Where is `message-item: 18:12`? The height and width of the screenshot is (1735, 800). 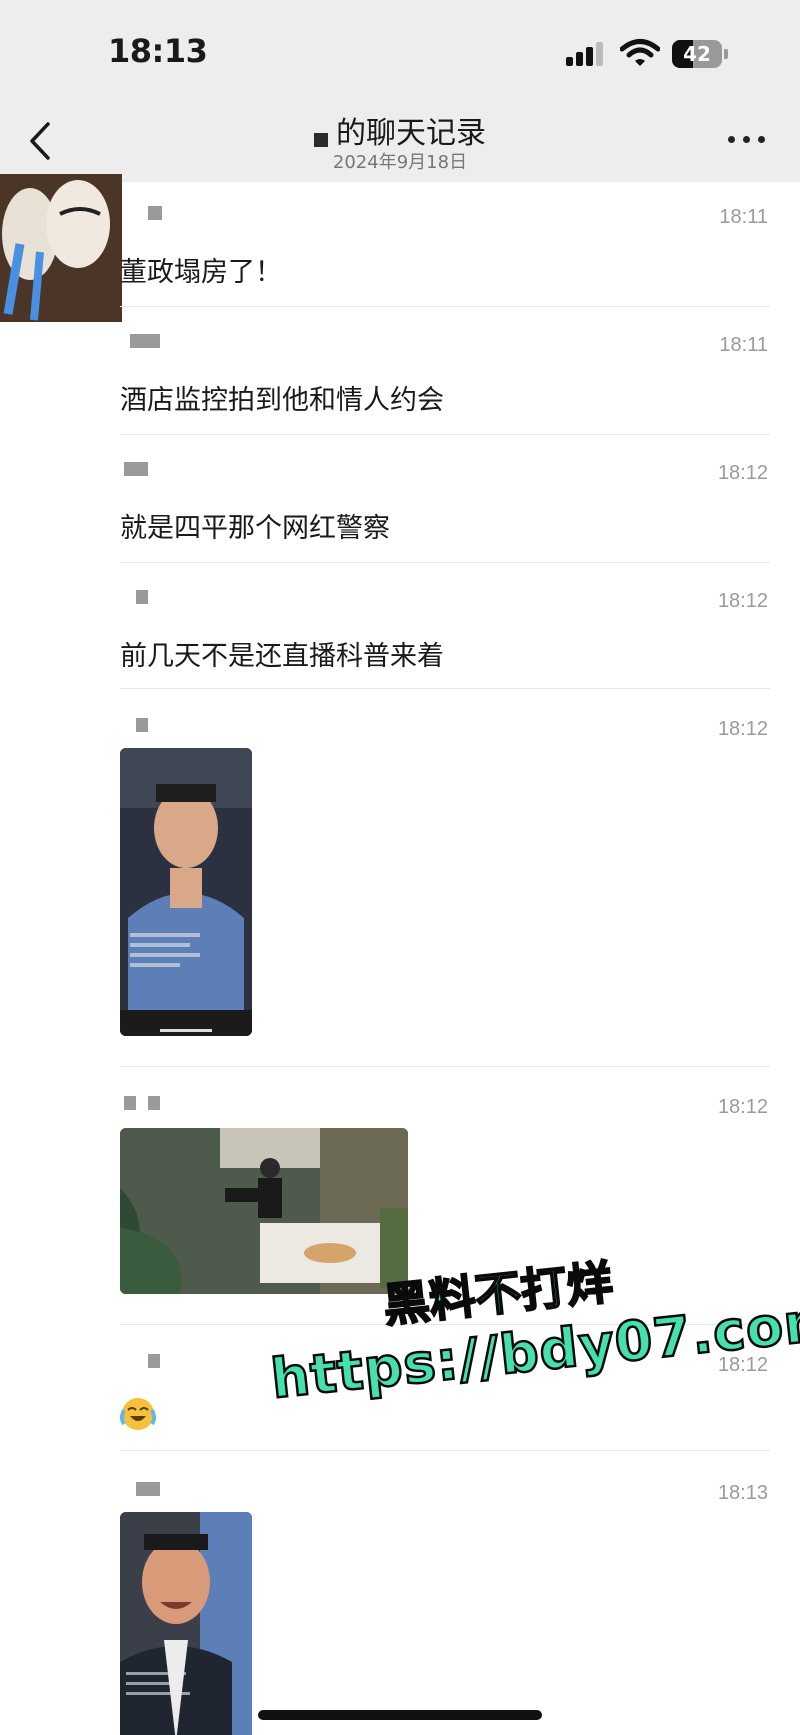
message-item: 18:12 is located at coordinates (445, 878).